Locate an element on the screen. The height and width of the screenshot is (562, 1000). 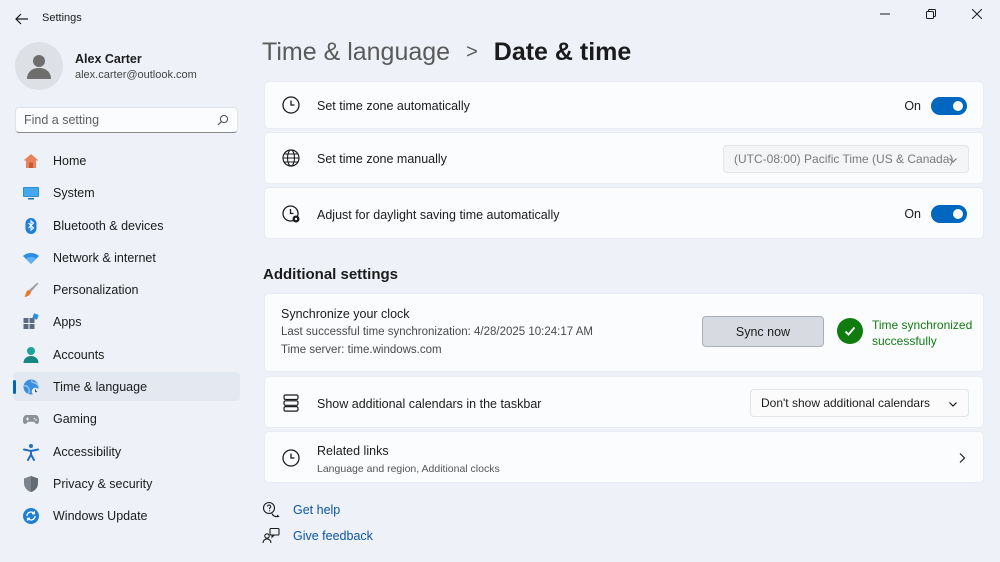
auto-timezone-toggle is located at coordinates (949, 106).